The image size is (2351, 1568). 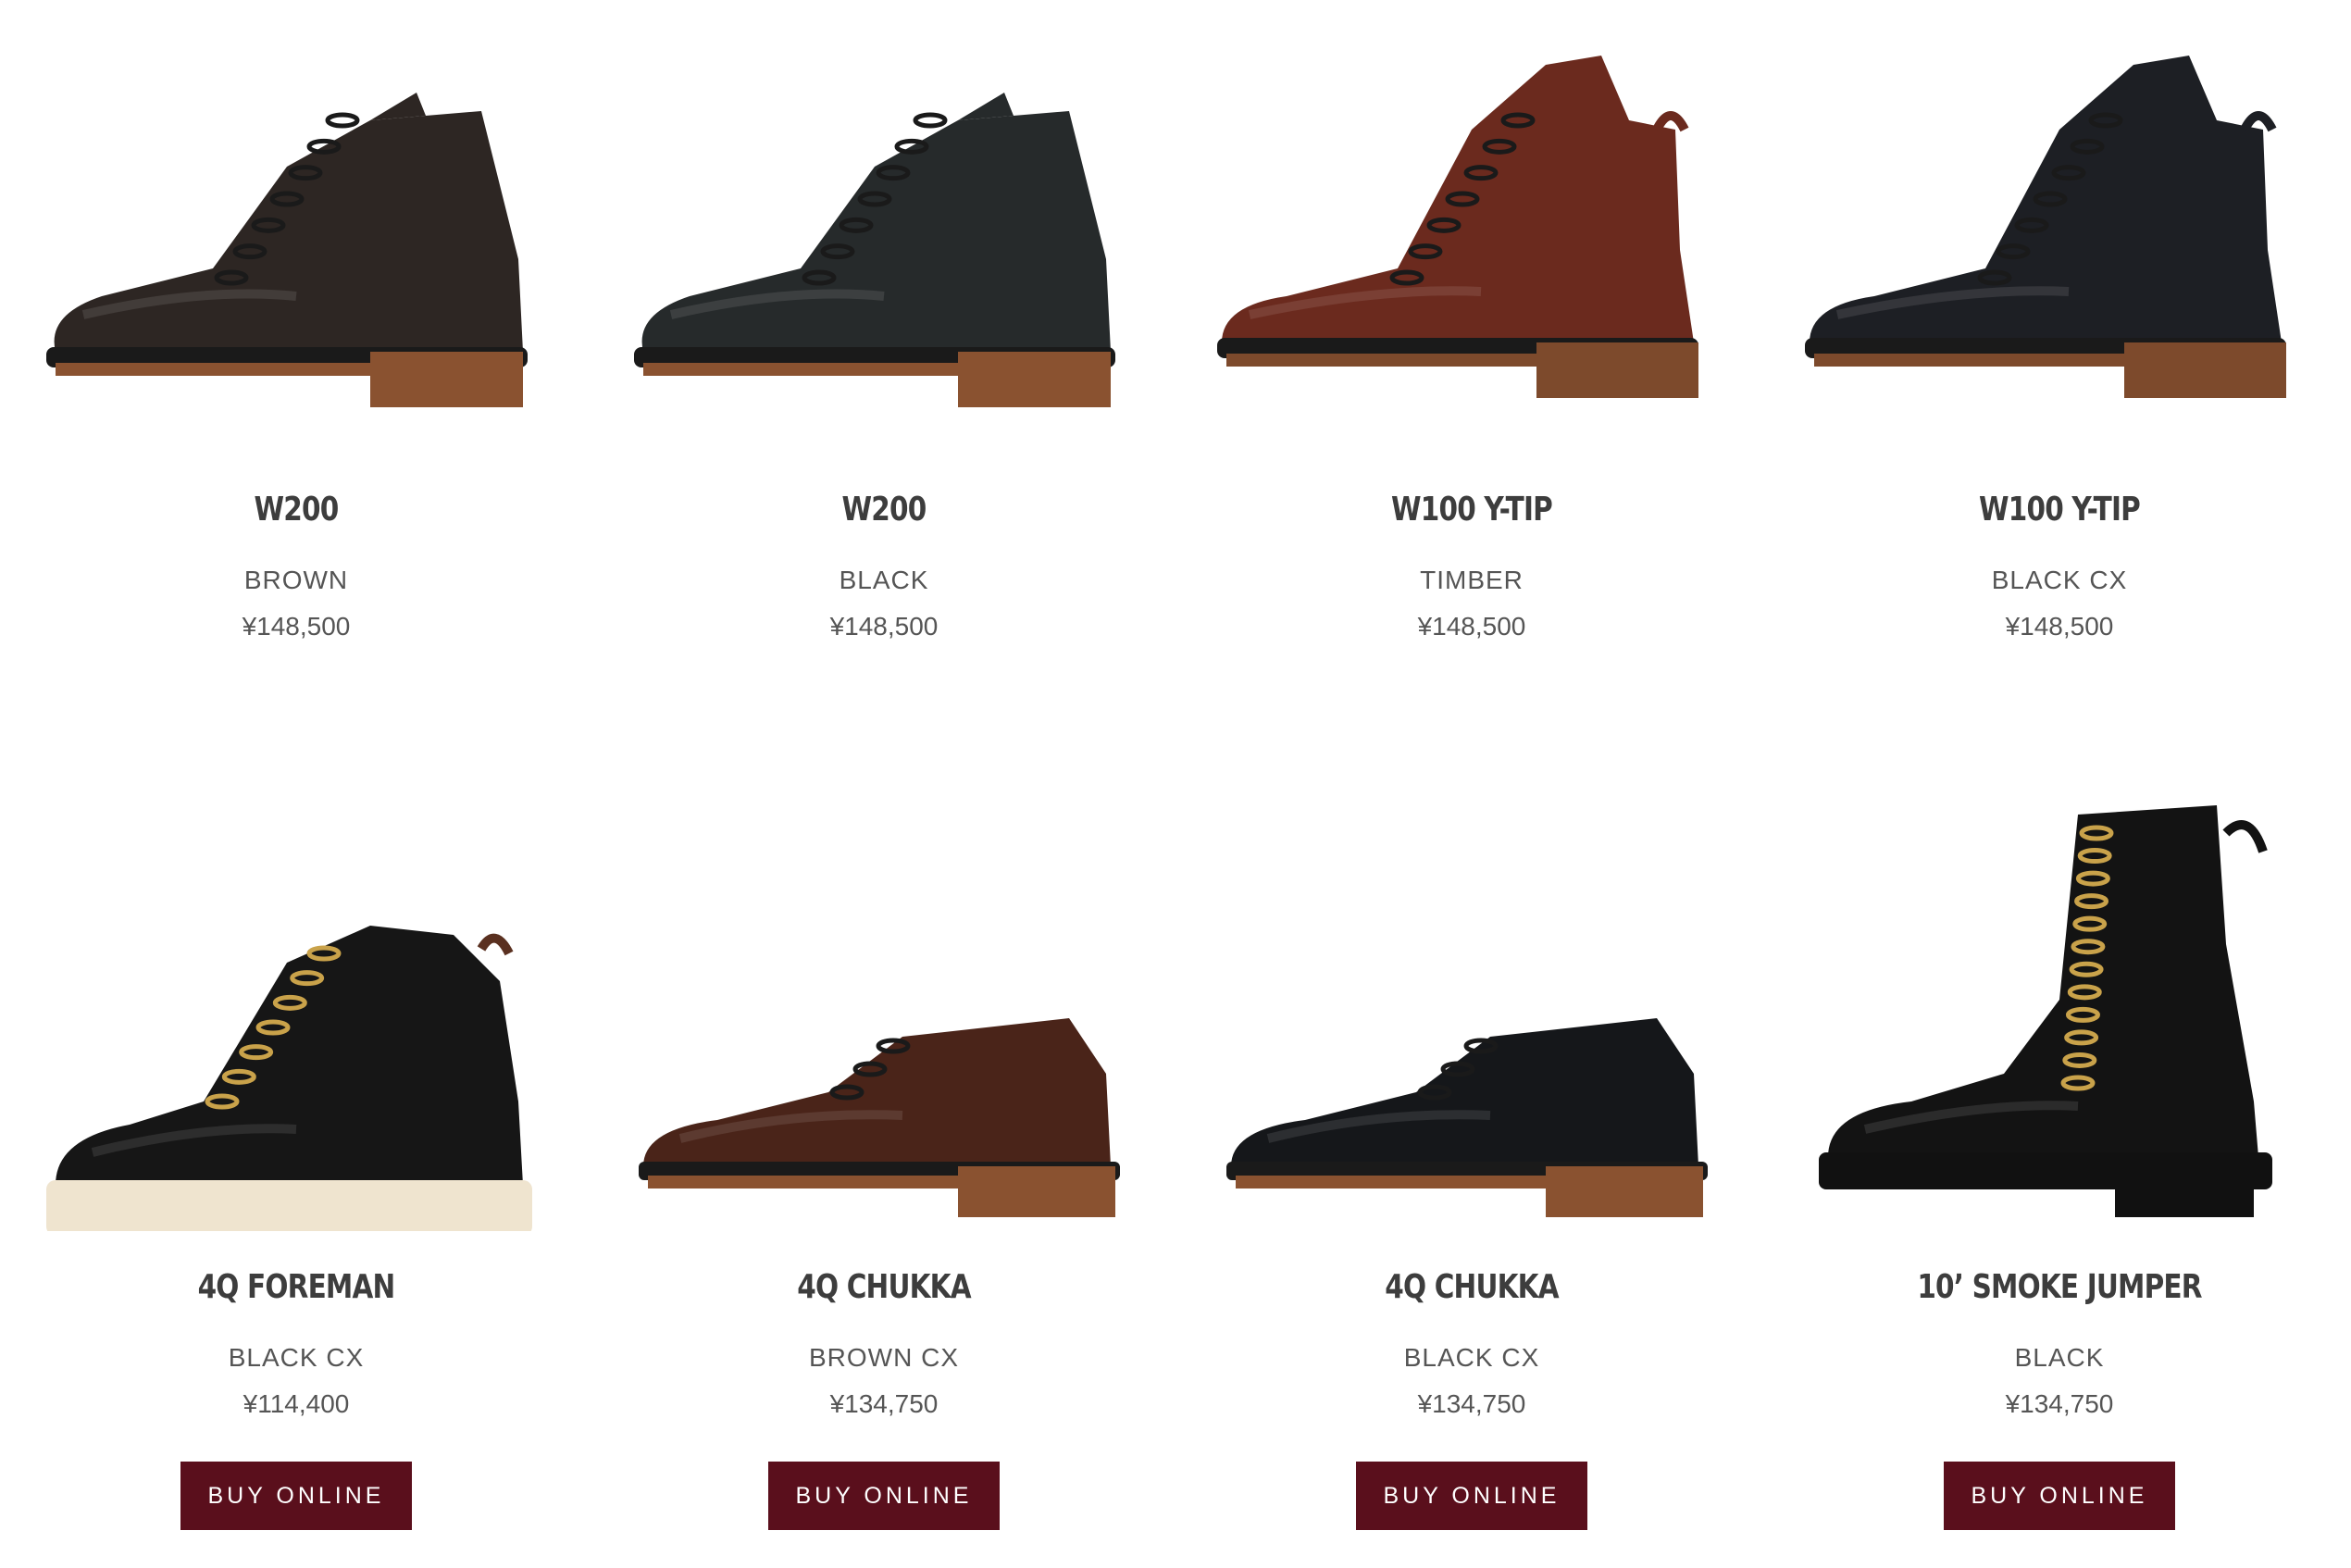 What do you see at coordinates (296, 1403) in the screenshot?
I see `product-price: ¥114,400` at bounding box center [296, 1403].